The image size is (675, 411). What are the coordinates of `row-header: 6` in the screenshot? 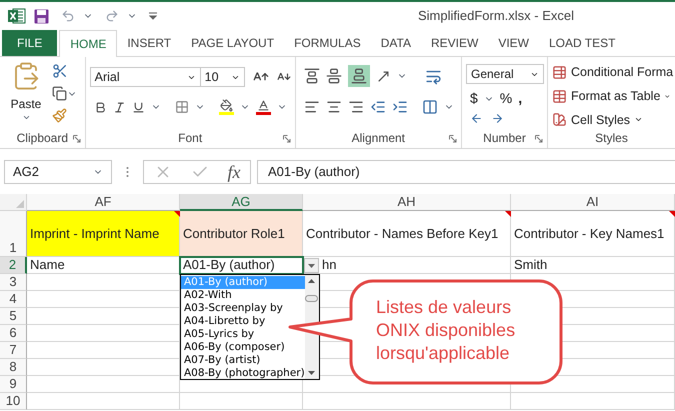 It's located at (13, 333).